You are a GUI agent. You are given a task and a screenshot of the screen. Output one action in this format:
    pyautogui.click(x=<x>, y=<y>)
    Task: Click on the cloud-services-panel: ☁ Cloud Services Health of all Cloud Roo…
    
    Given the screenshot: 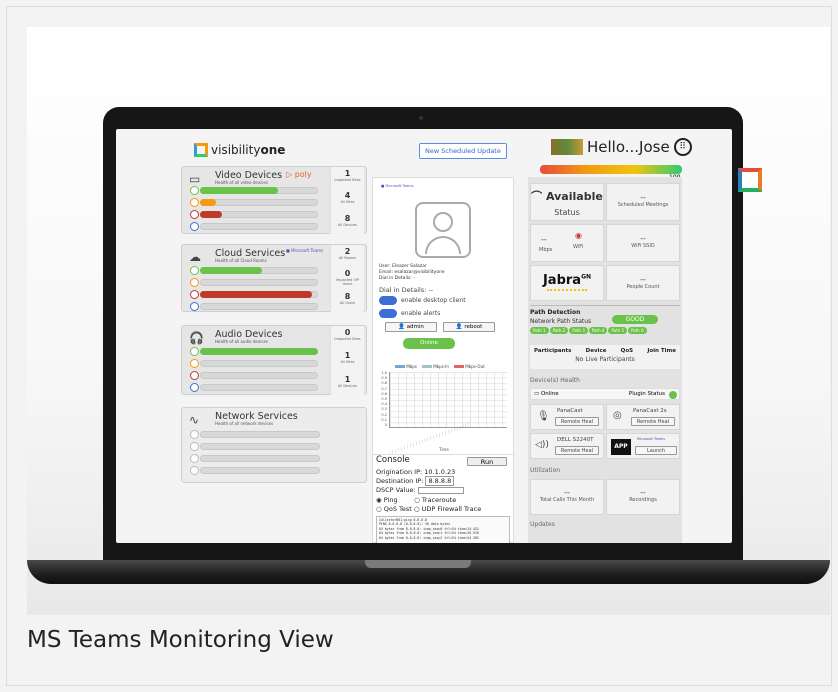 What is the action you would take?
    pyautogui.click(x=274, y=278)
    